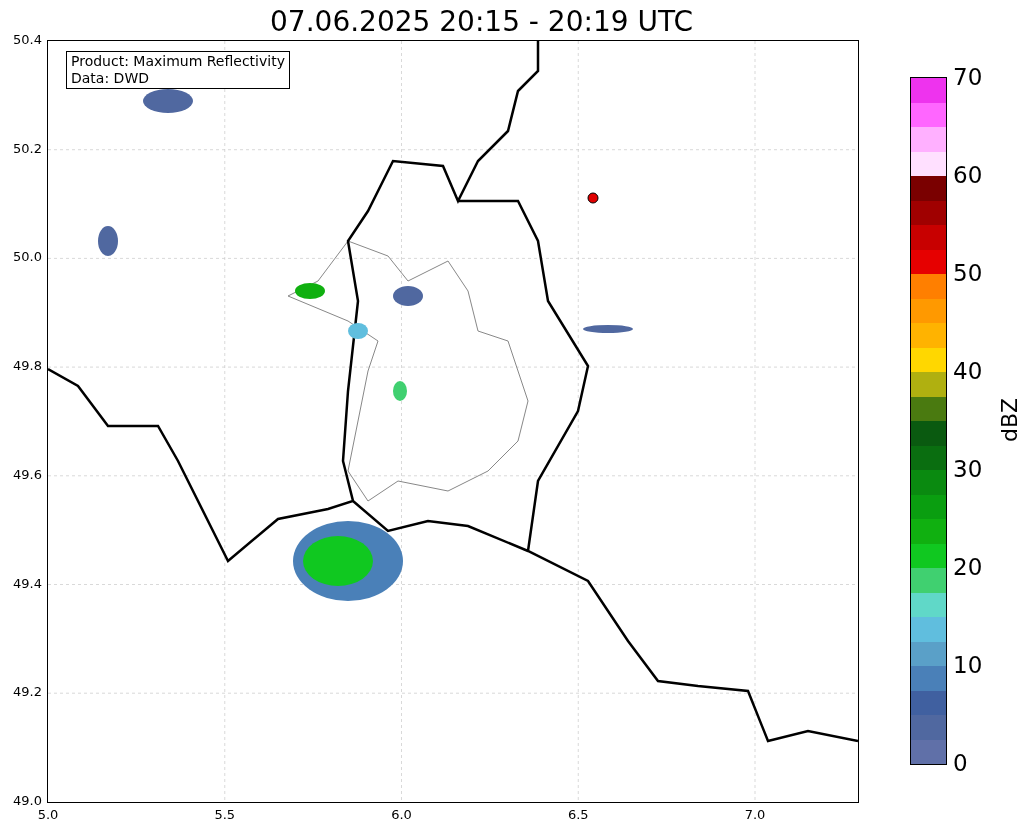 This screenshot has height=834, width=1023. I want to click on axis-tick-label: 6.0, so click(401, 815).